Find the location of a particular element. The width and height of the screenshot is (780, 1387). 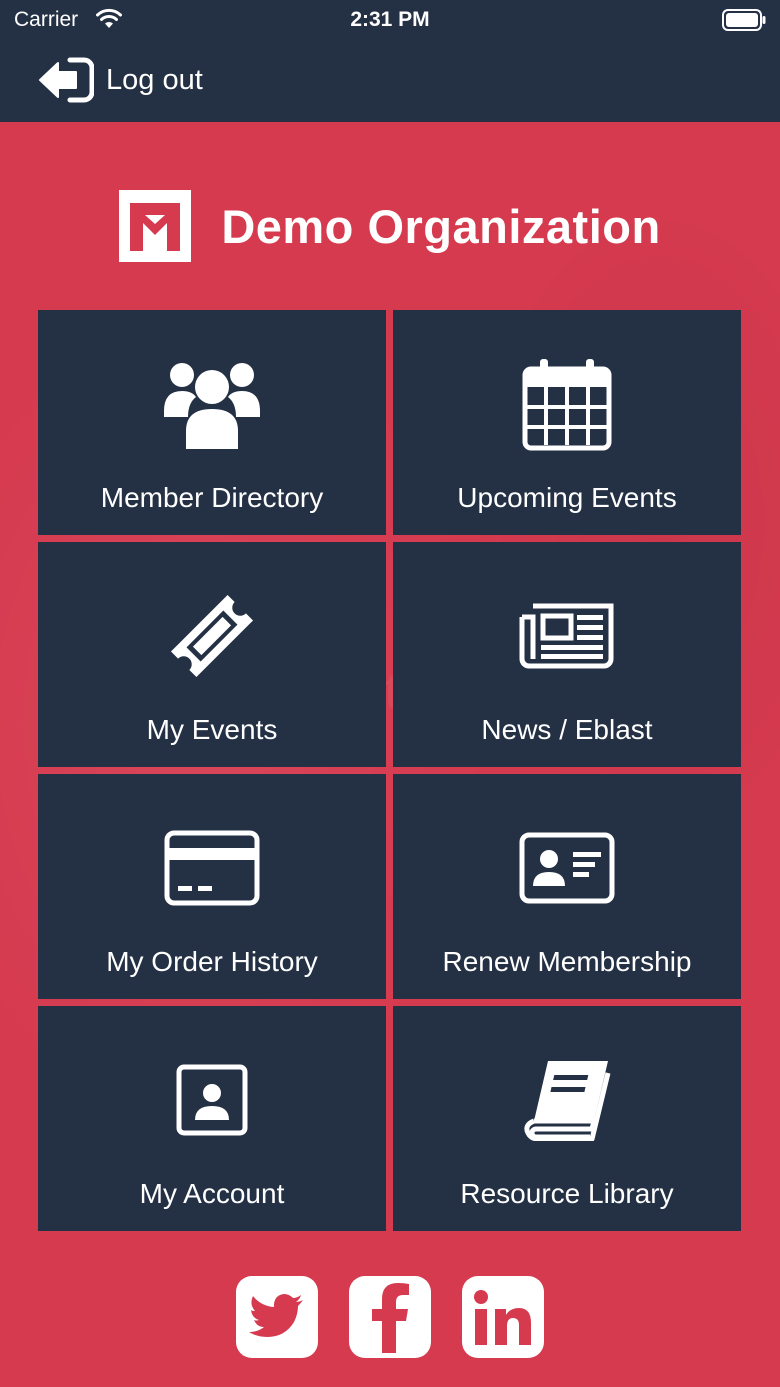

linkedin-button is located at coordinates (503, 1317).